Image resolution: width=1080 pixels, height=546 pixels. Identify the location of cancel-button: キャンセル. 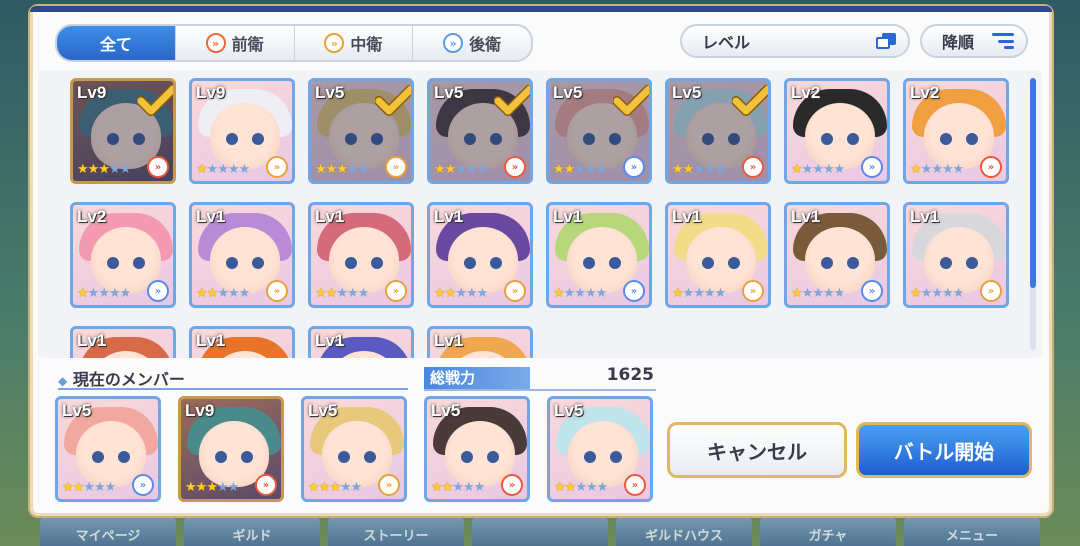
(757, 450).